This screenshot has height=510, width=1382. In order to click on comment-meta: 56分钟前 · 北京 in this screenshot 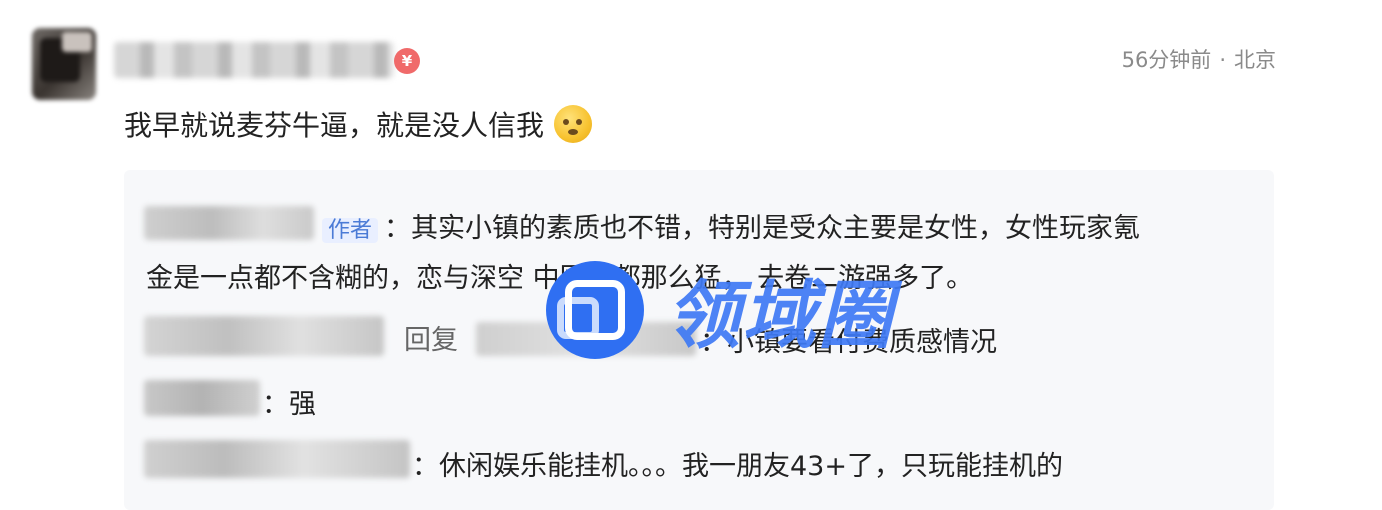, I will do `click(1199, 59)`.